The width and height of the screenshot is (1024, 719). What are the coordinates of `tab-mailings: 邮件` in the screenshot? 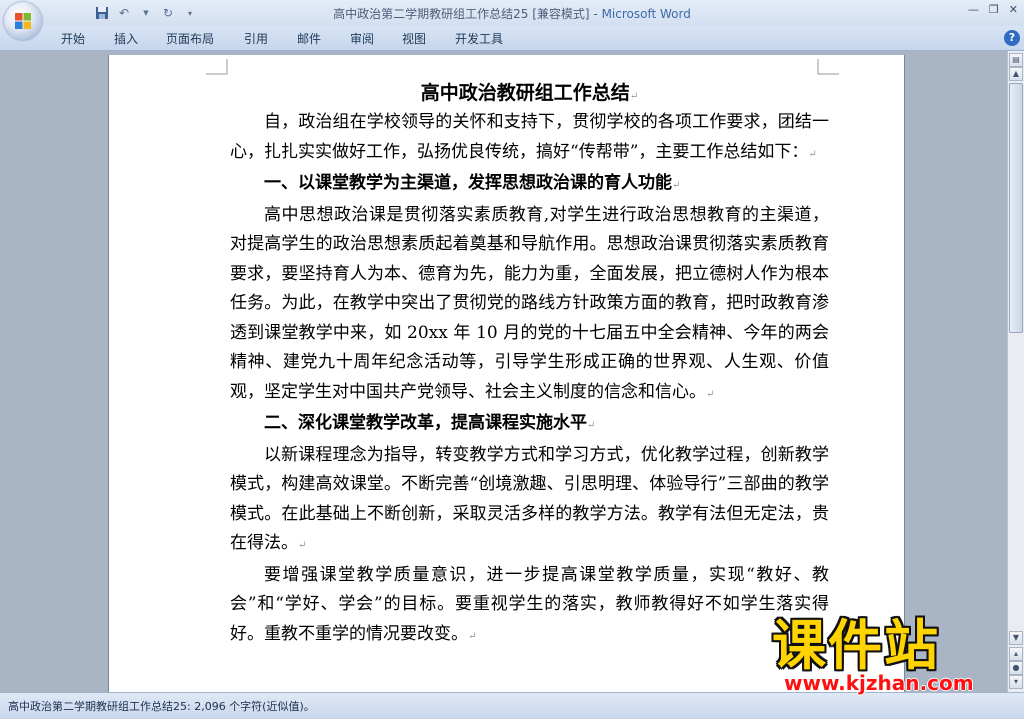 It's located at (309, 38).